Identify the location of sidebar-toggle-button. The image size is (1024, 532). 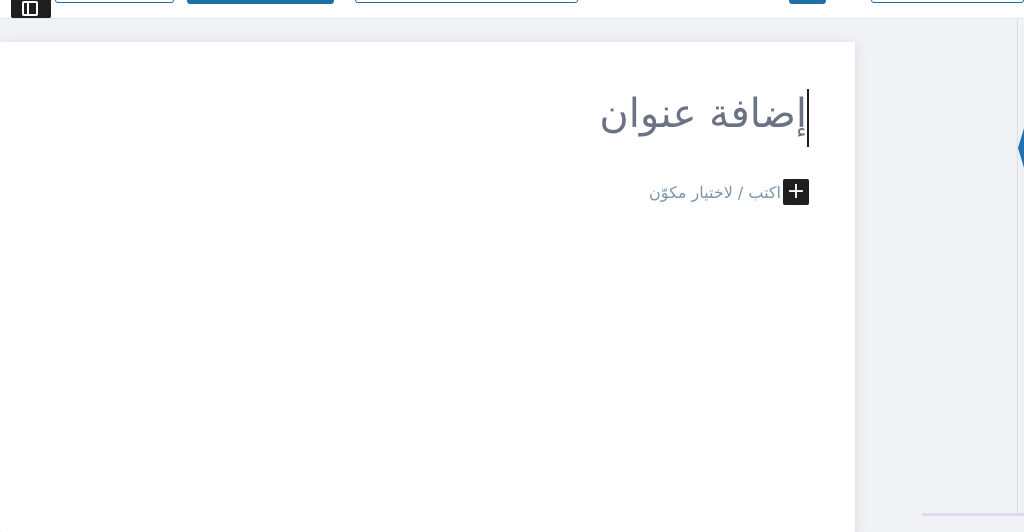
(31, 9).